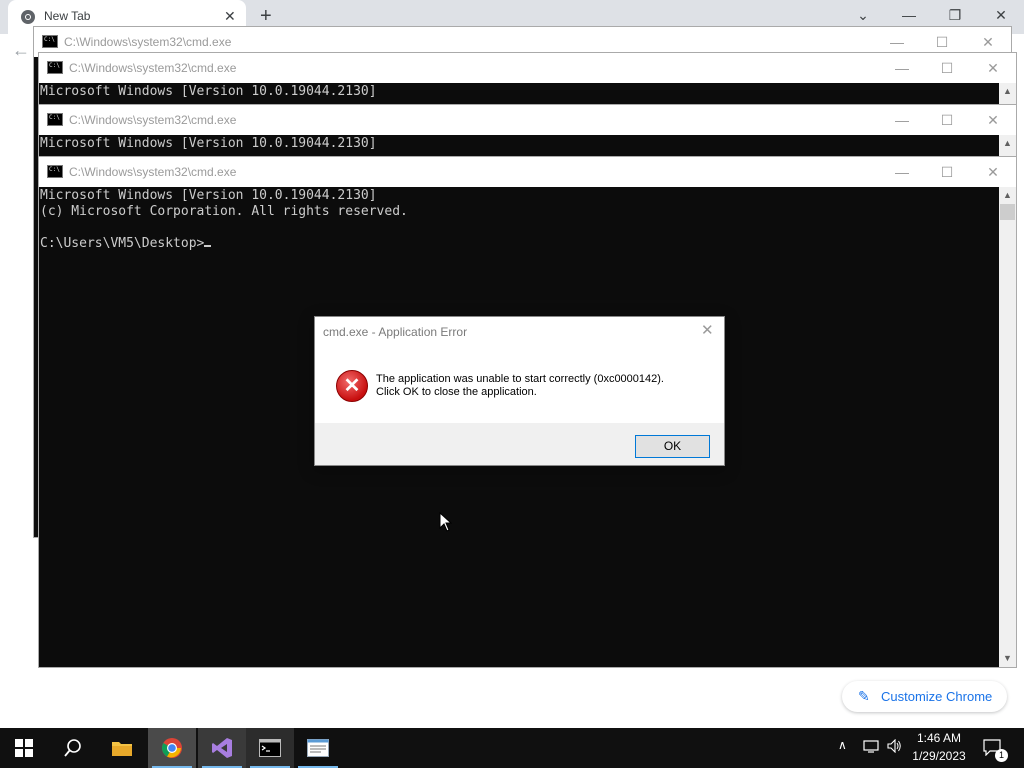 Image resolution: width=1024 pixels, height=768 pixels. What do you see at coordinates (395, 332) in the screenshot?
I see `dialog-title: cmd.exe - Application Error` at bounding box center [395, 332].